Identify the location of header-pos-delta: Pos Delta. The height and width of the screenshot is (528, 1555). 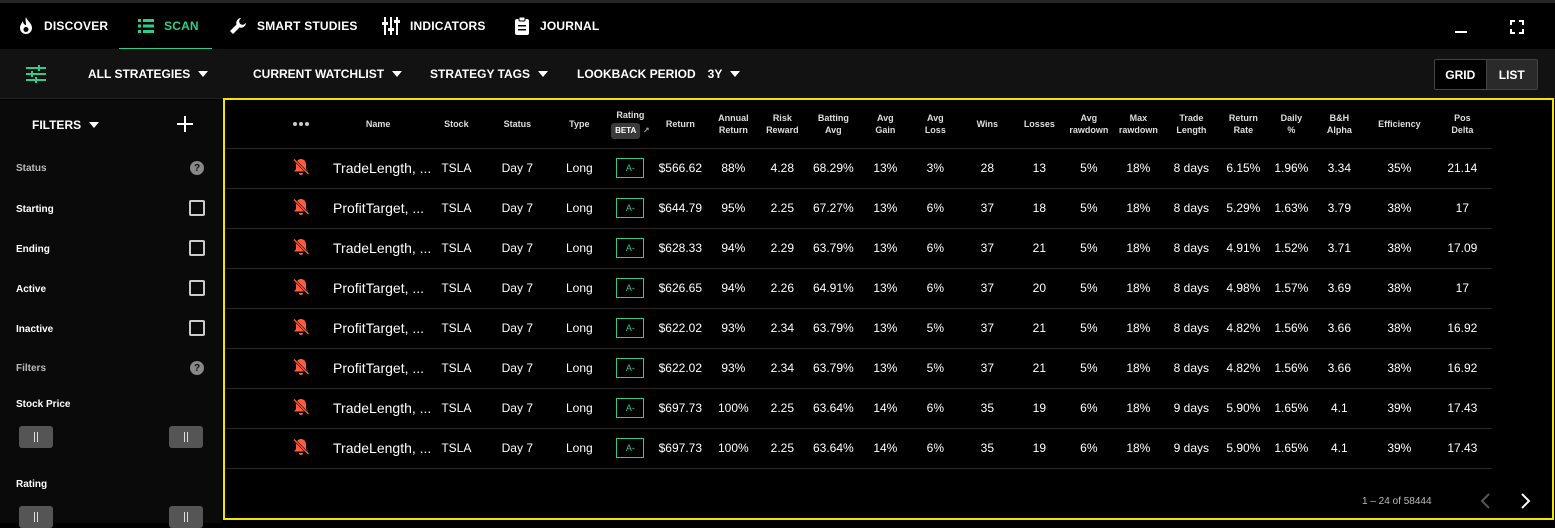
(1462, 124).